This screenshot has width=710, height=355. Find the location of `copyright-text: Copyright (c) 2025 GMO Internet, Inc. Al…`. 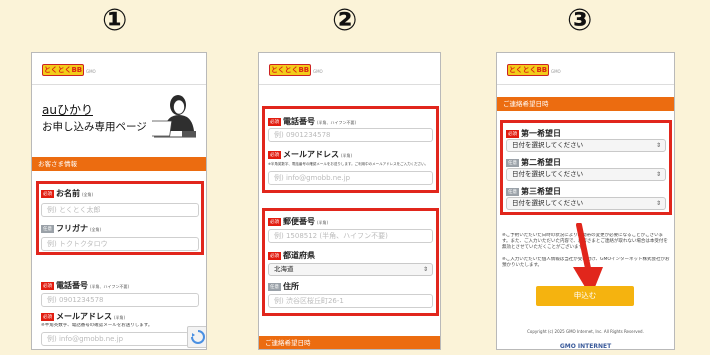

copyright-text: Copyright (c) 2025 GMO Internet, Inc. Al… is located at coordinates (585, 331).